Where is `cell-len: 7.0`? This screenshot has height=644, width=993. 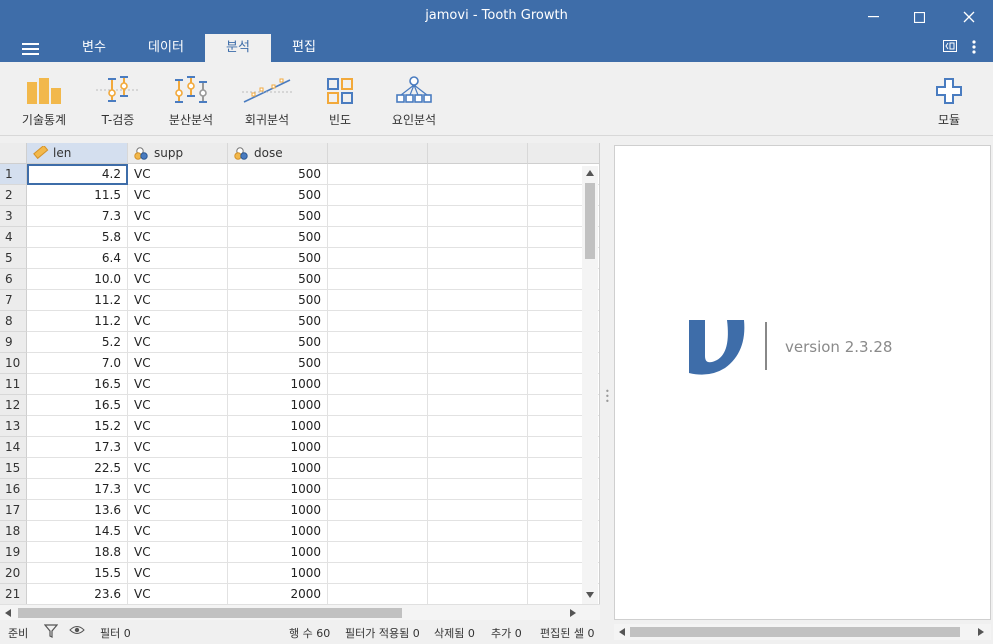 cell-len: 7.0 is located at coordinates (77, 363).